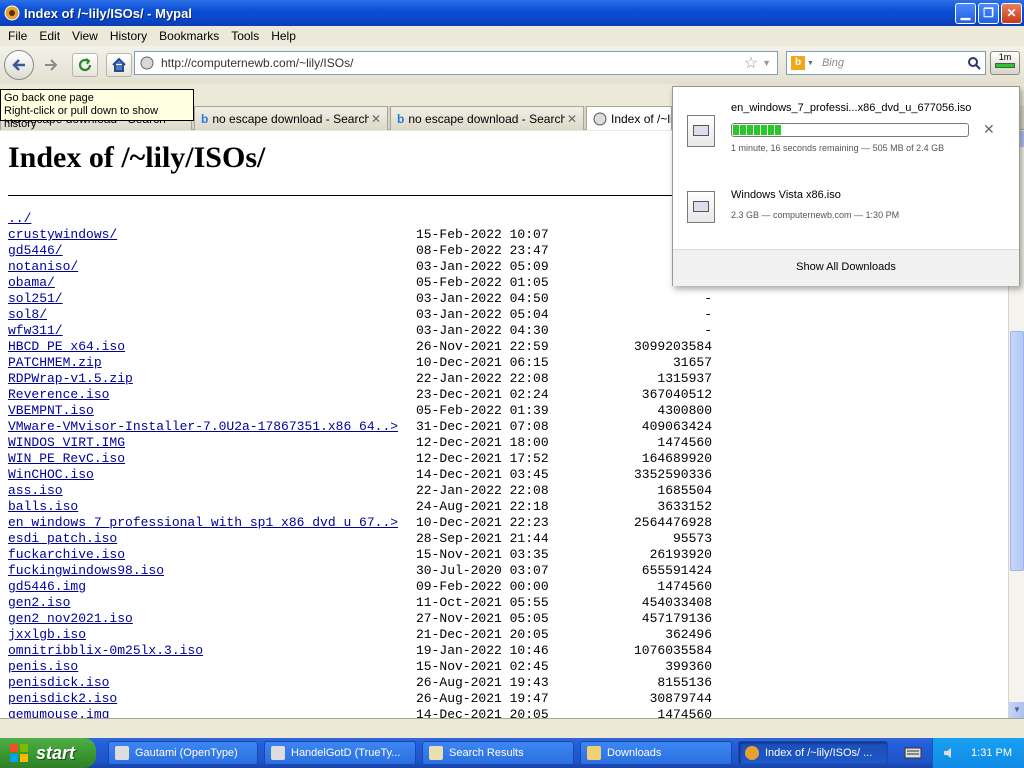 This screenshot has width=1024, height=768. What do you see at coordinates (988, 13) in the screenshot?
I see `maximize-button: ❐` at bounding box center [988, 13].